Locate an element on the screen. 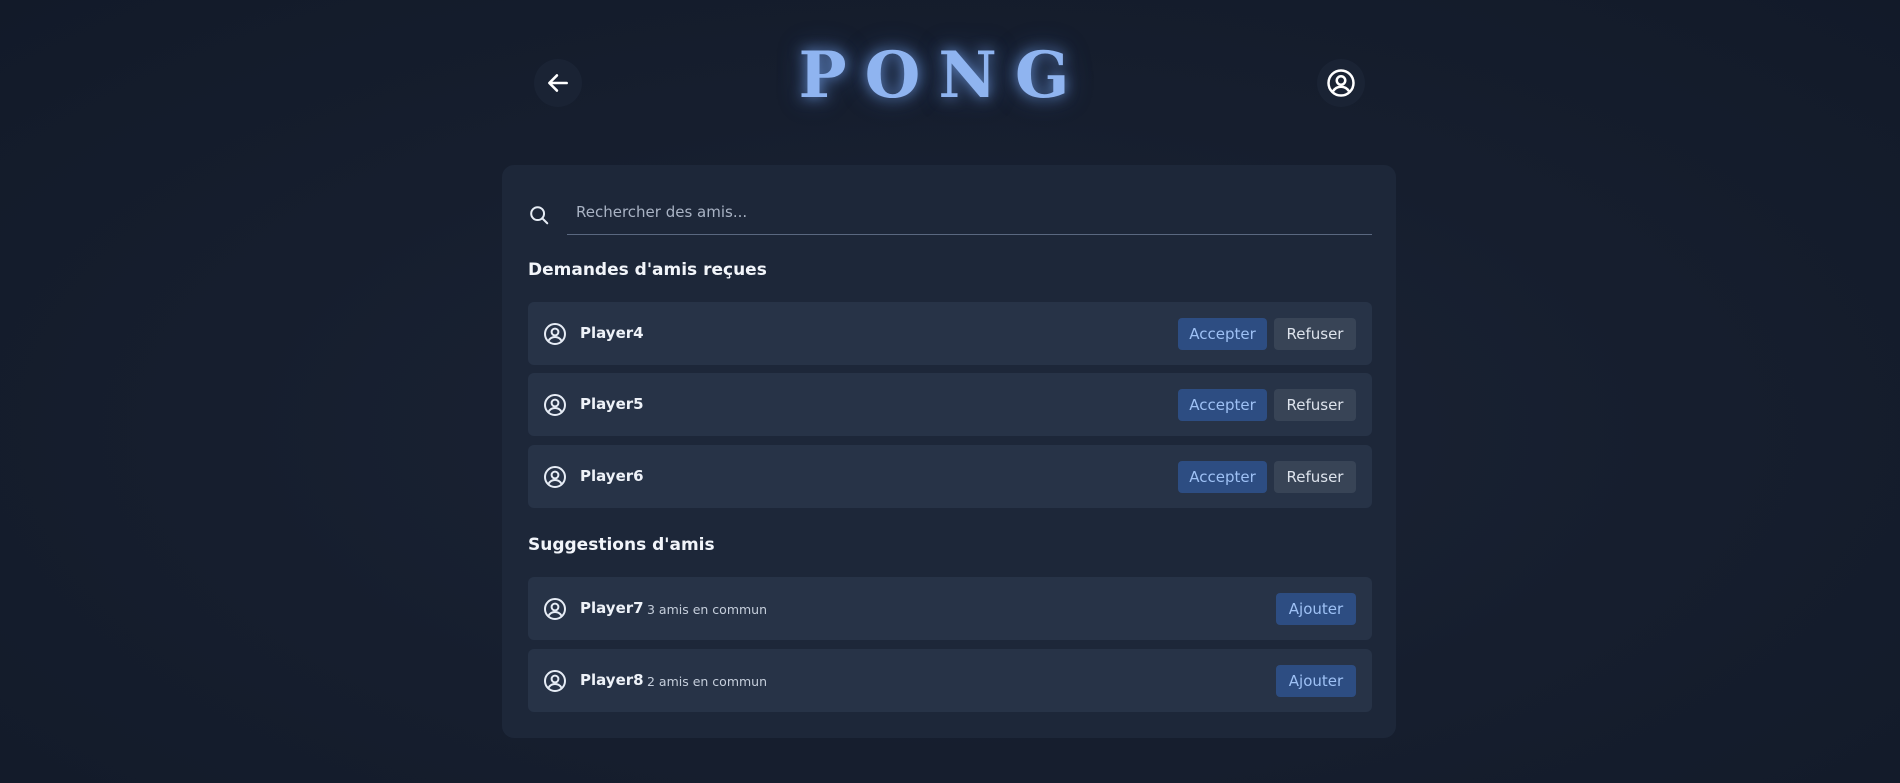  friend-request-row: Player4 Accepter Refuser is located at coordinates (950, 333).